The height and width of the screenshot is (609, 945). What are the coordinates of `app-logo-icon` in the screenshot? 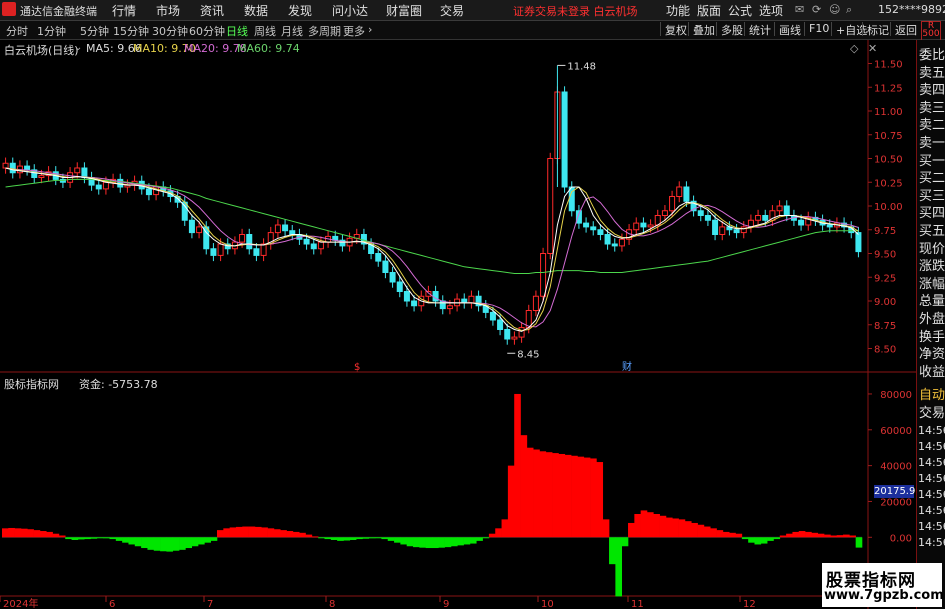 It's located at (9, 9).